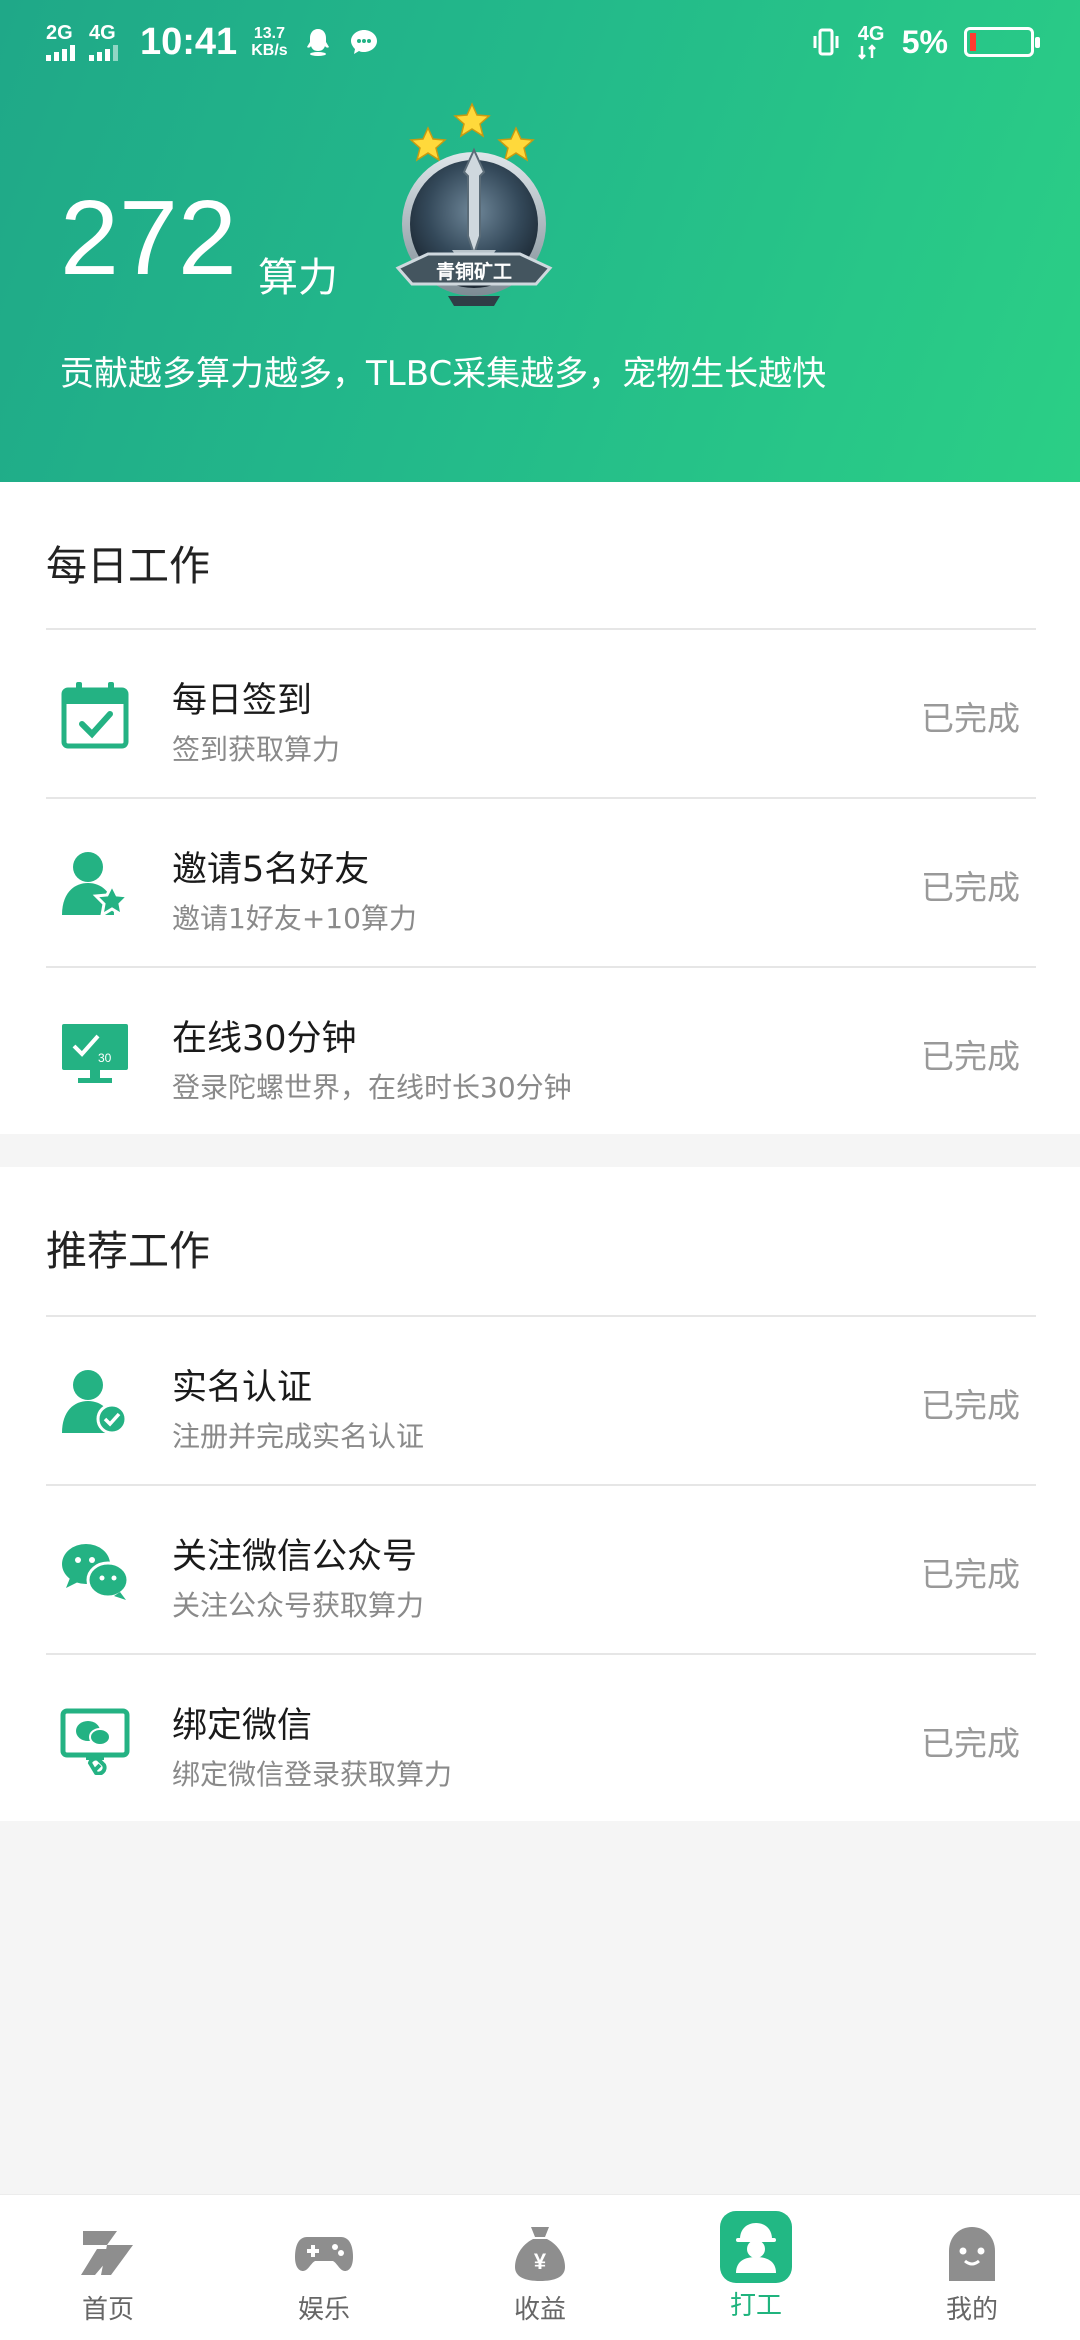  What do you see at coordinates (128, 566) in the screenshot?
I see `section-title: 每日工作` at bounding box center [128, 566].